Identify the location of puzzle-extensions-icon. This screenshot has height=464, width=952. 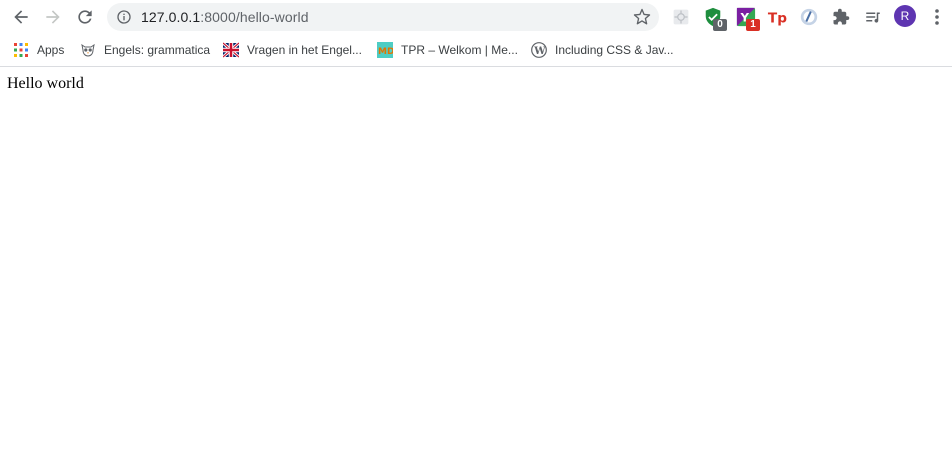
(841, 17).